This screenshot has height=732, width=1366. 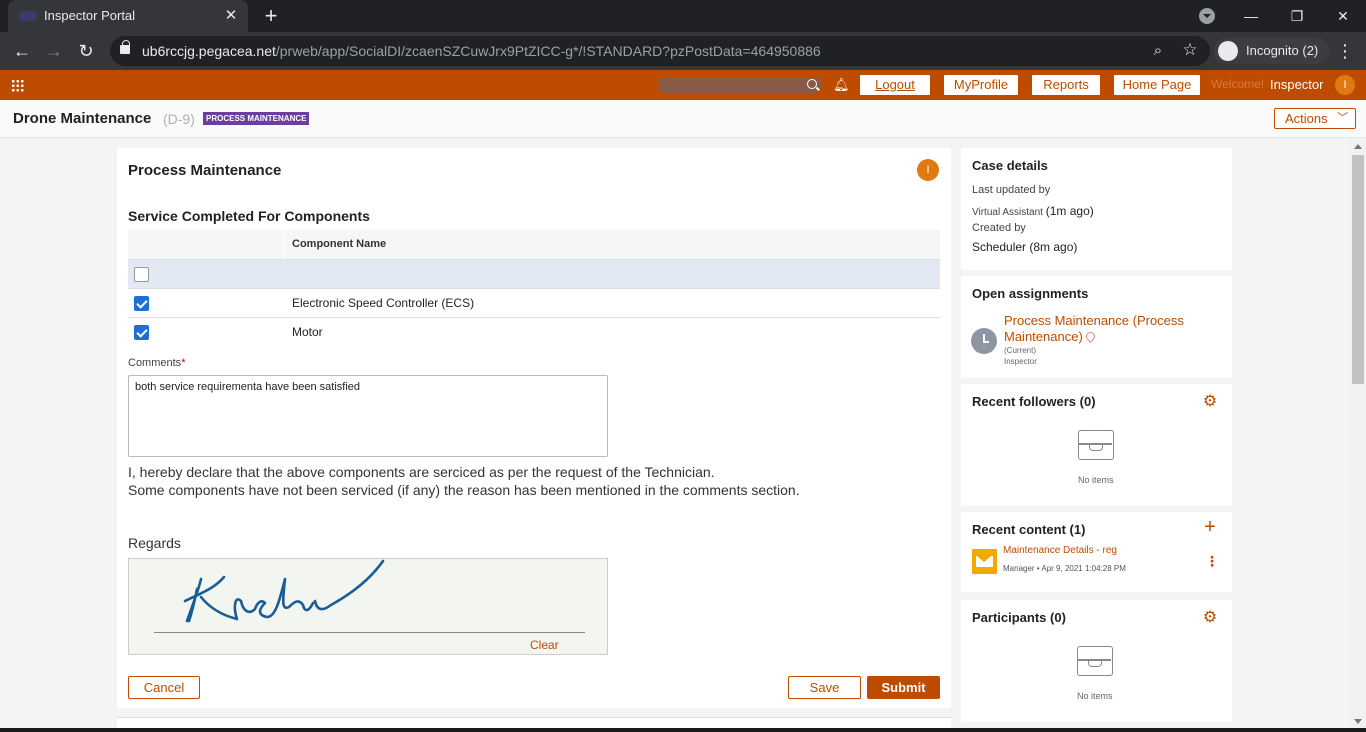 What do you see at coordinates (1060, 550) in the screenshot?
I see `recent-content-link: Maintenance Details - reg` at bounding box center [1060, 550].